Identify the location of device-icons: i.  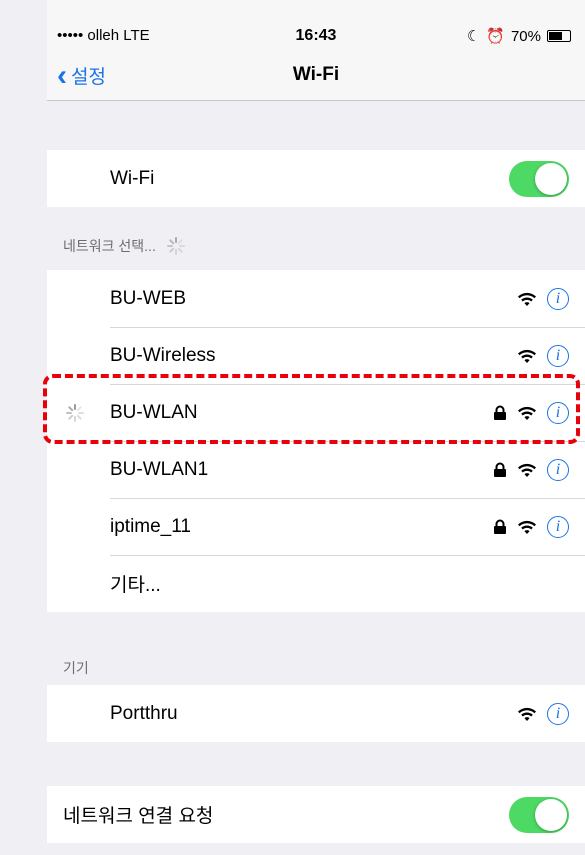
(543, 713).